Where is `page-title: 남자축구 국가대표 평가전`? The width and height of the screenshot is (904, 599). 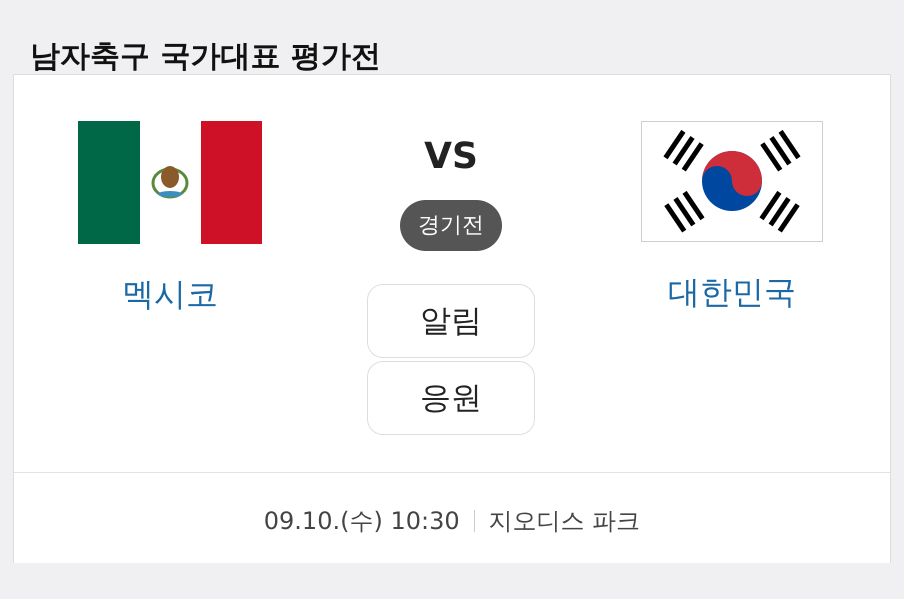 page-title: 남자축구 국가대표 평가전 is located at coordinates (205, 56).